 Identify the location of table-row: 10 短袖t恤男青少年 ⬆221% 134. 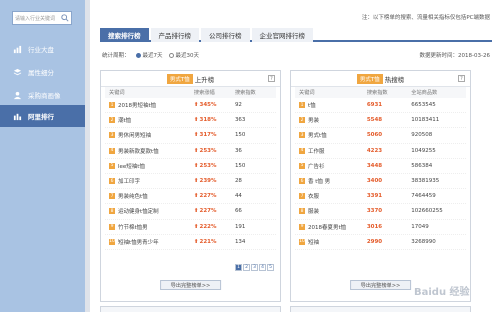
(190, 242).